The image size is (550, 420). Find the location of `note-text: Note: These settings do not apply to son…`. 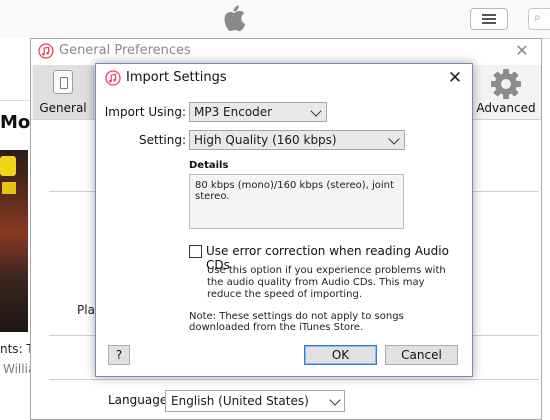

note-text: Note: These settings do not apply to son… is located at coordinates (296, 322).